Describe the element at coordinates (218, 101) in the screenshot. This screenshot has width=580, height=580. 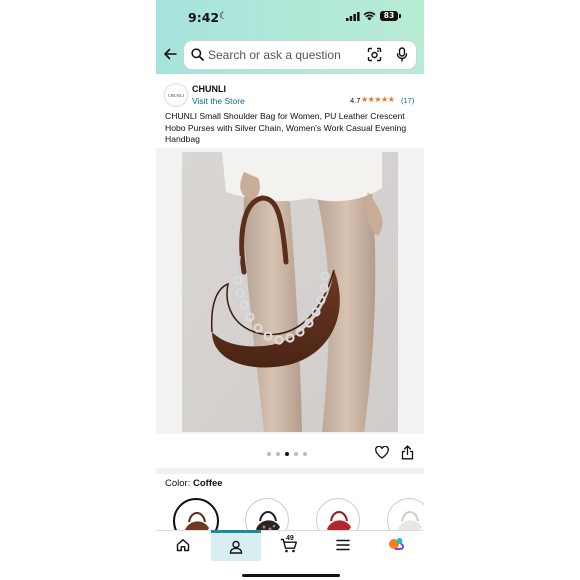
I see `visit-store-link: Visit the Store` at that location.